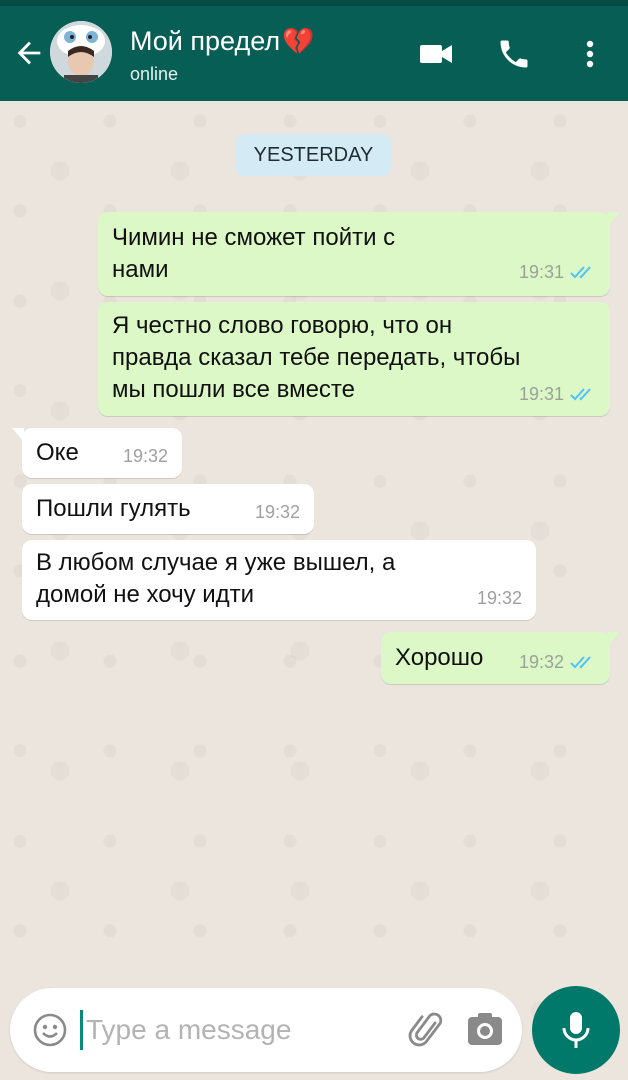 This screenshot has width=628, height=1080. What do you see at coordinates (439, 657) in the screenshot?
I see `message-text: Хорошо` at bounding box center [439, 657].